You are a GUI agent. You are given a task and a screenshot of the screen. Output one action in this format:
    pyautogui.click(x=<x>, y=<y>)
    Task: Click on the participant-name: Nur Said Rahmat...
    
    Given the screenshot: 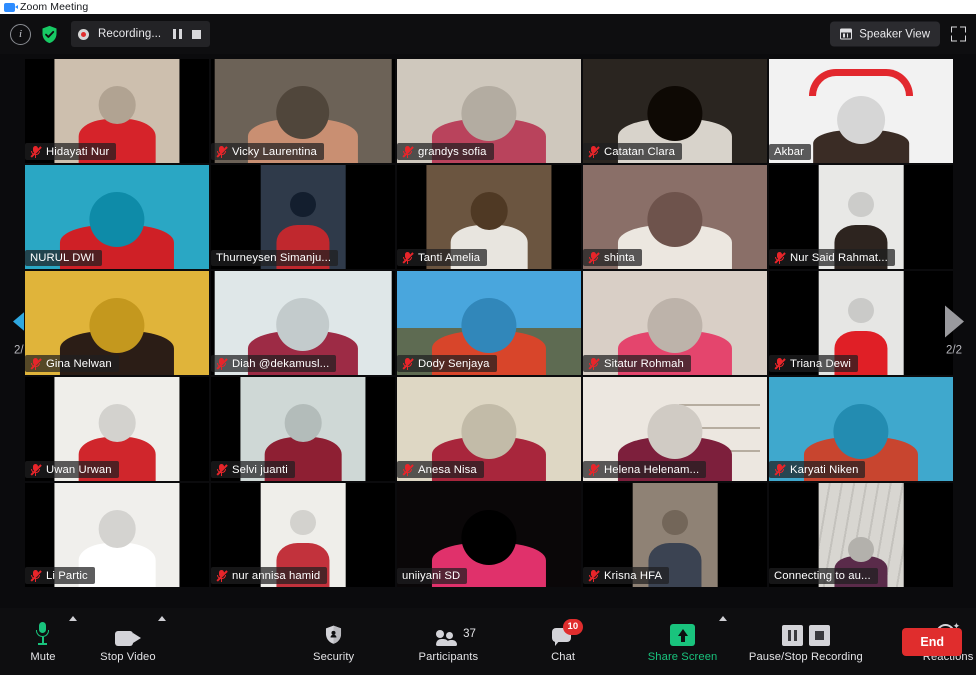 What is the action you would take?
    pyautogui.click(x=839, y=257)
    